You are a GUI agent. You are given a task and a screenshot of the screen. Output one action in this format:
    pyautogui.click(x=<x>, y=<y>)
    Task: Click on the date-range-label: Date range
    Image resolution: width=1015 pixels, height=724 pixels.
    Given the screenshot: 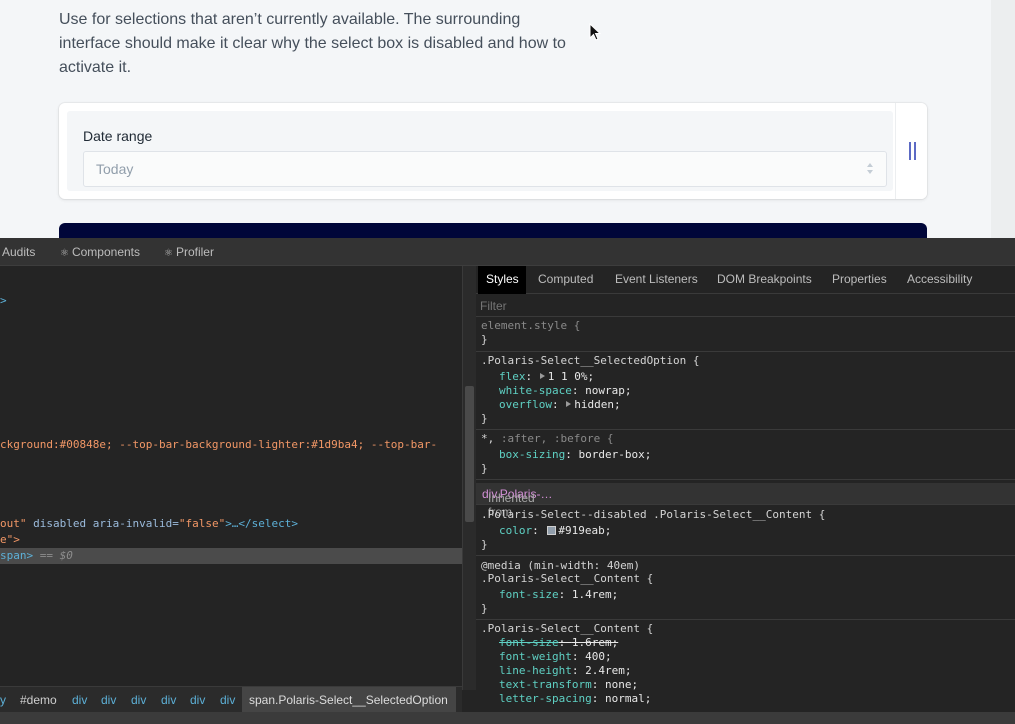 What is the action you would take?
    pyautogui.click(x=118, y=136)
    